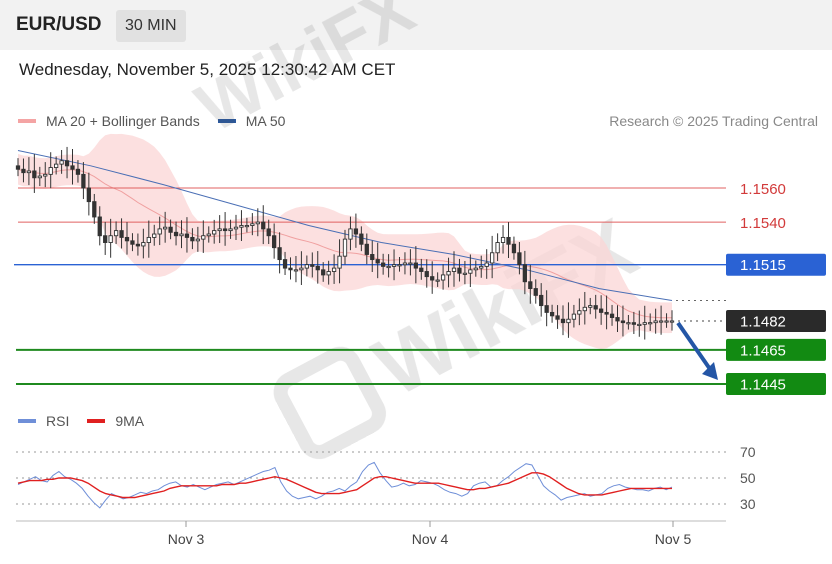 The width and height of the screenshot is (832, 564). I want to click on x-tick-label: Nov 4, so click(430, 539).